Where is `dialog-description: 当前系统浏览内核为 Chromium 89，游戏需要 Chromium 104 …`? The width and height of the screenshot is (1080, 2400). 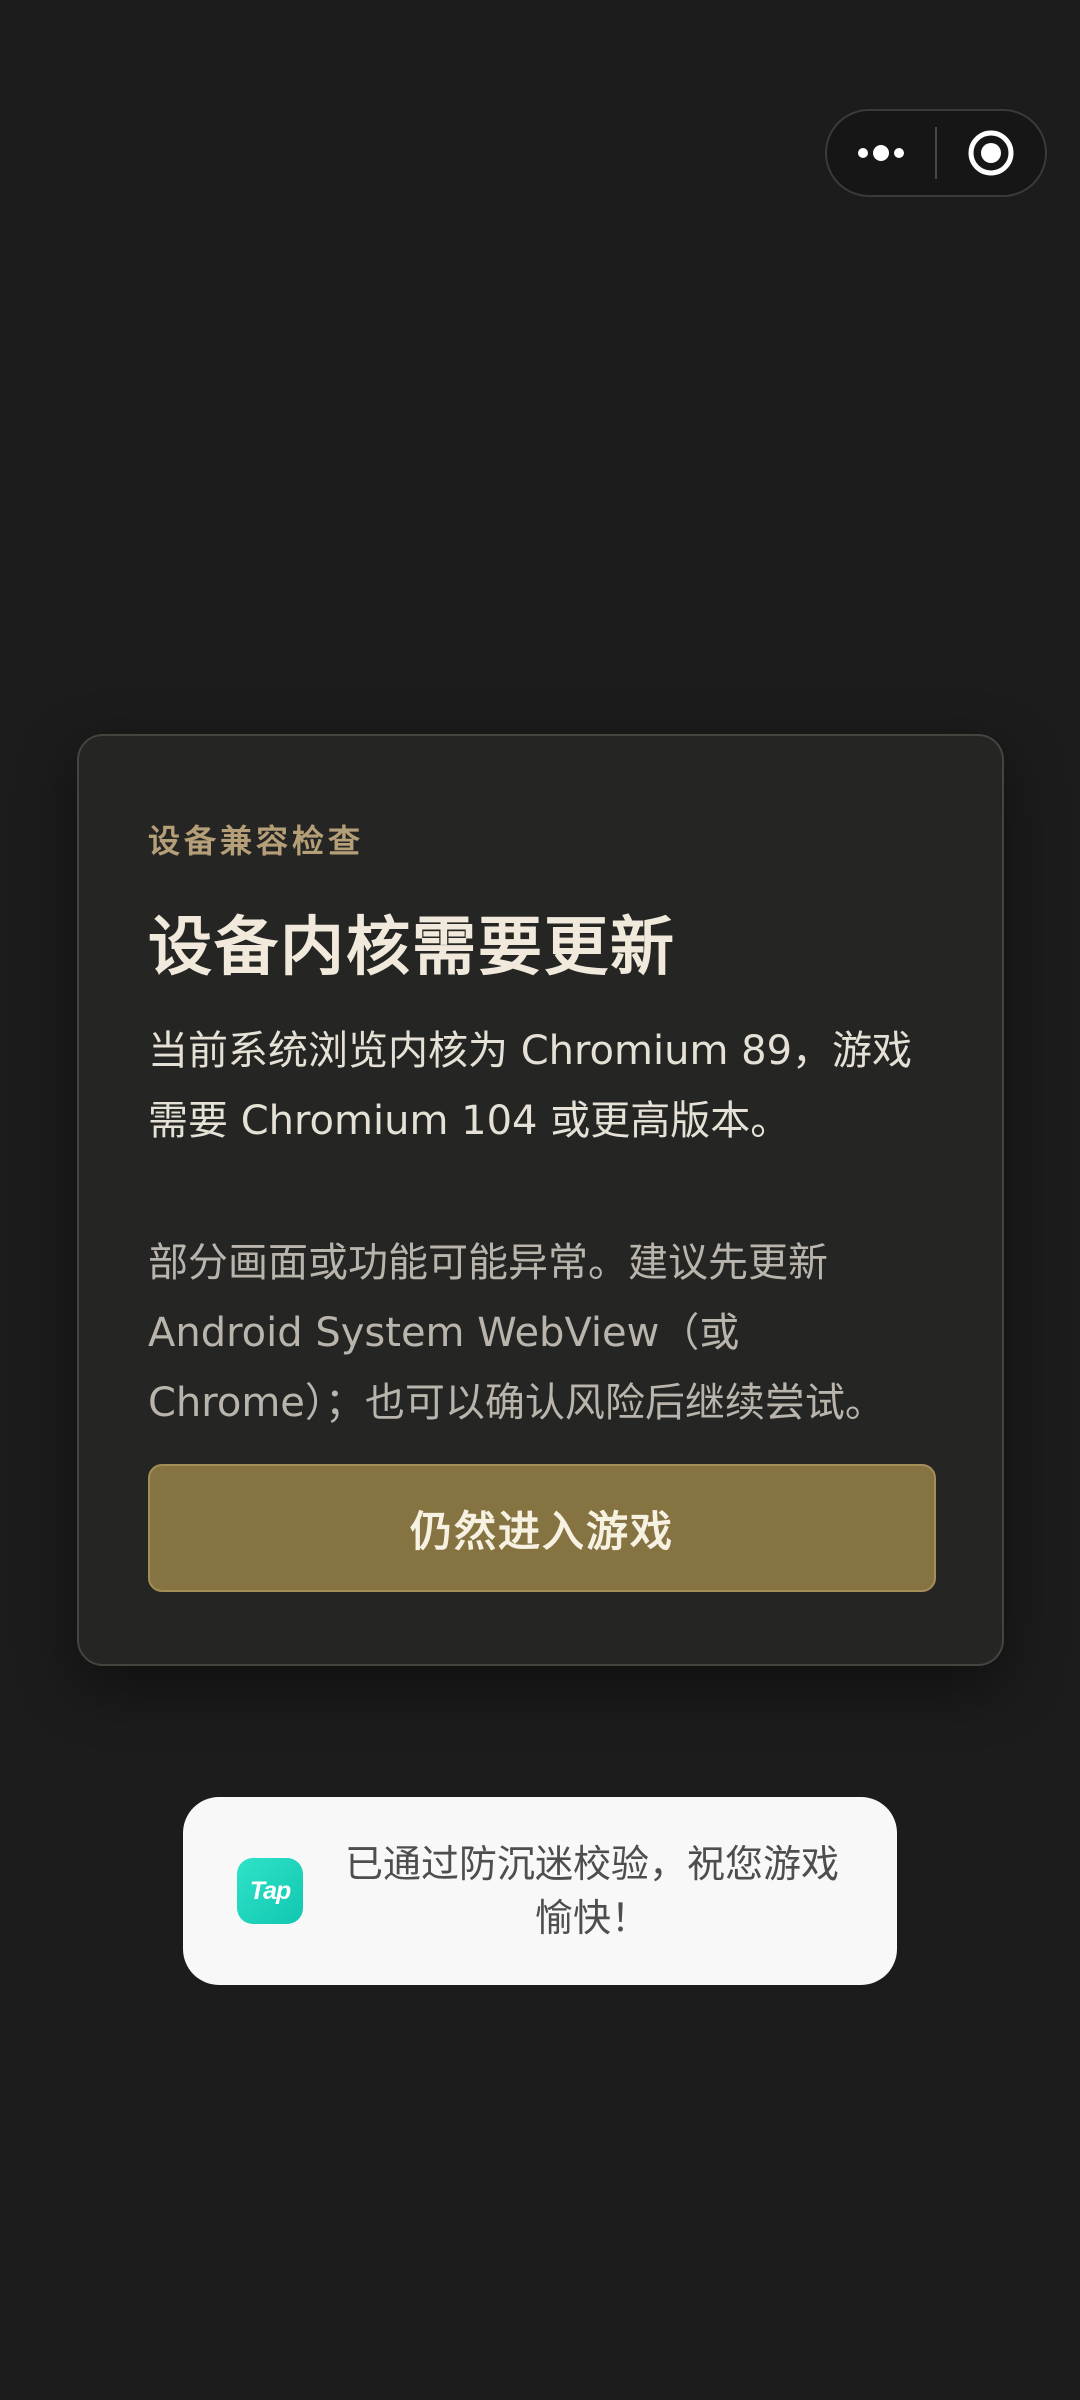
dialog-description: 当前系统浏览内核为 Chromium 89，游戏需要 Chromium 104 … is located at coordinates (530, 1086).